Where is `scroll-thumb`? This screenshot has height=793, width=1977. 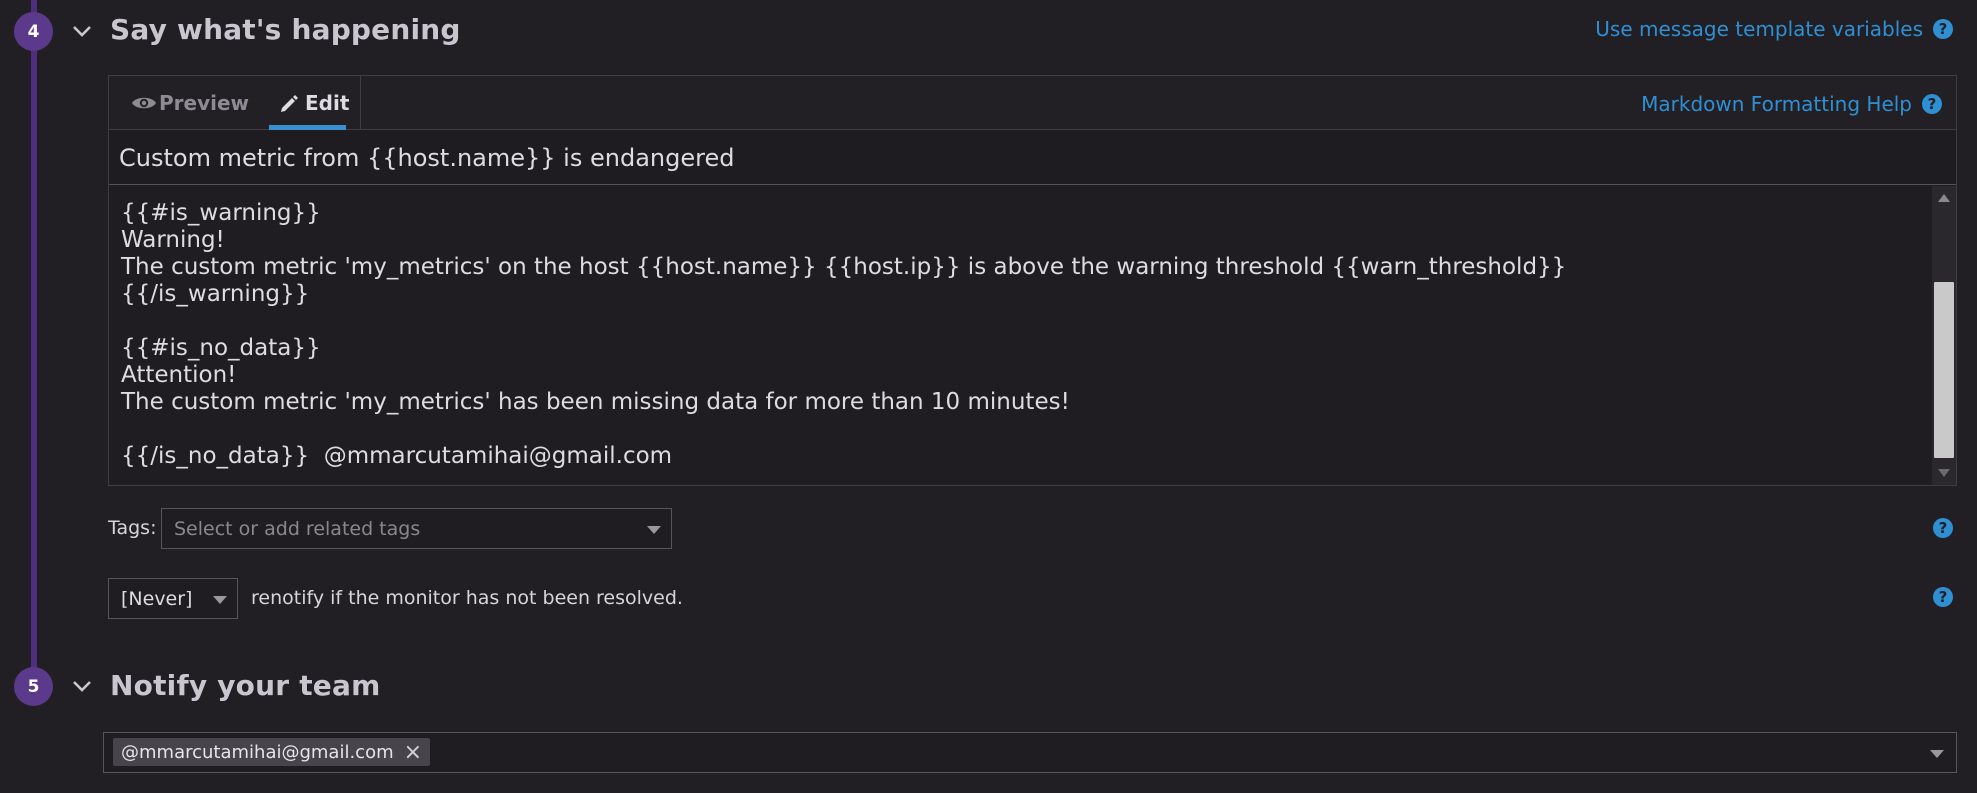
scroll-thumb is located at coordinates (1944, 370).